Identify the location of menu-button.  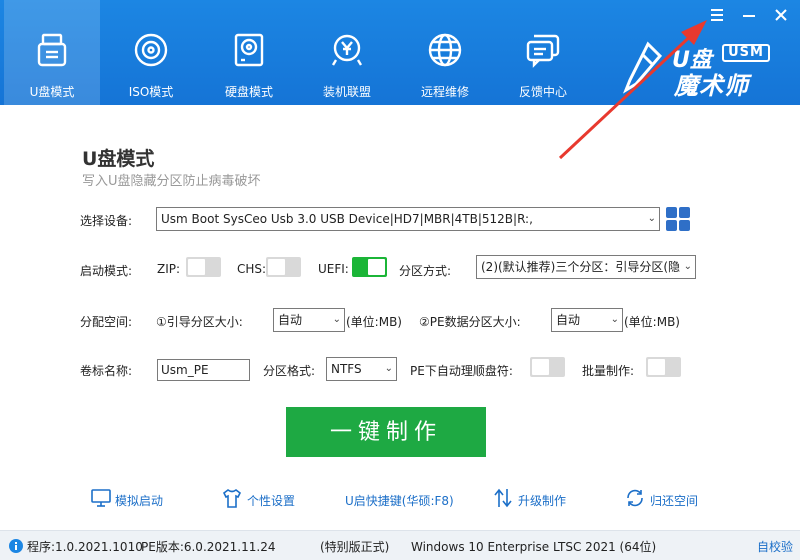
(717, 15).